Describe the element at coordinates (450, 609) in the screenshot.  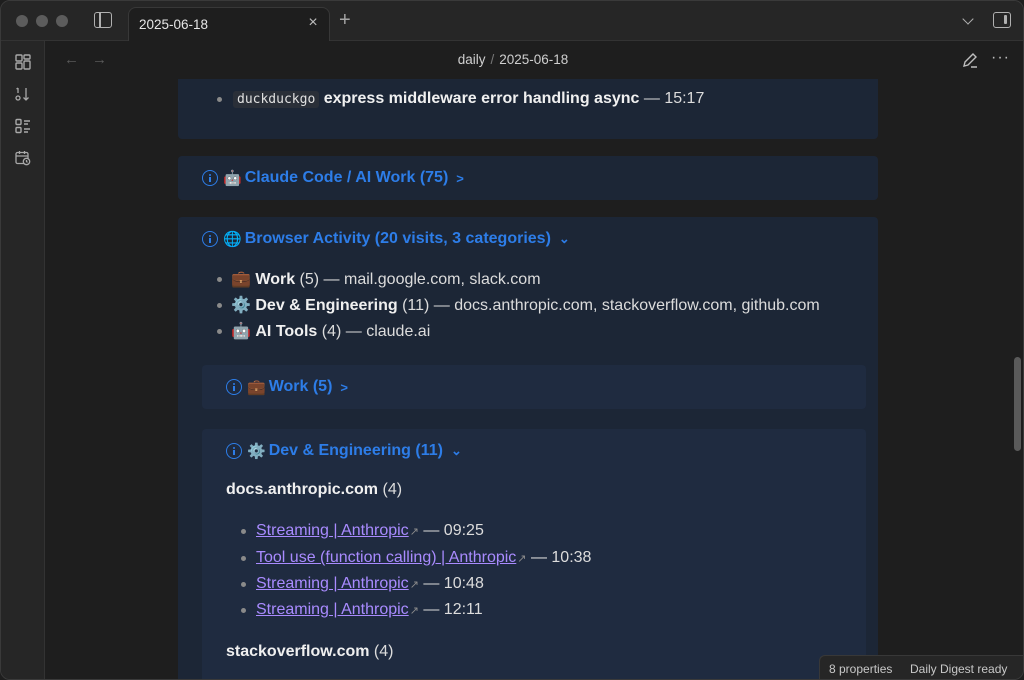
I see `link-time: — 12:11` at that location.